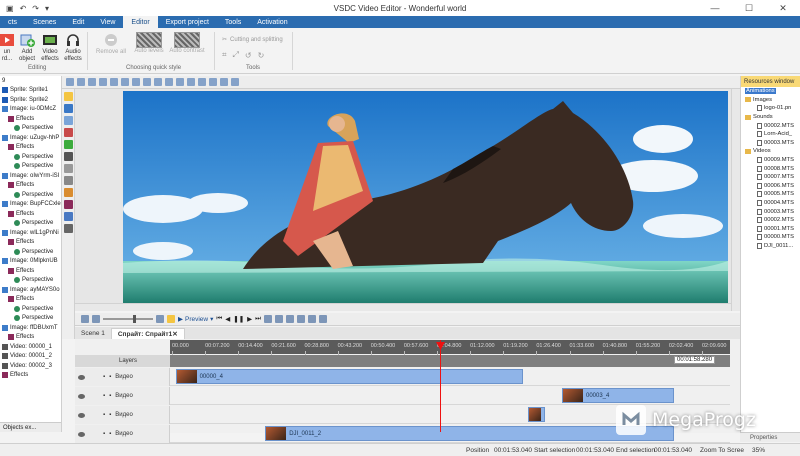 Image resolution: width=800 pixels, height=456 pixels. Describe the element at coordinates (68, 216) in the screenshot. I see `audio-tool-icon` at that location.